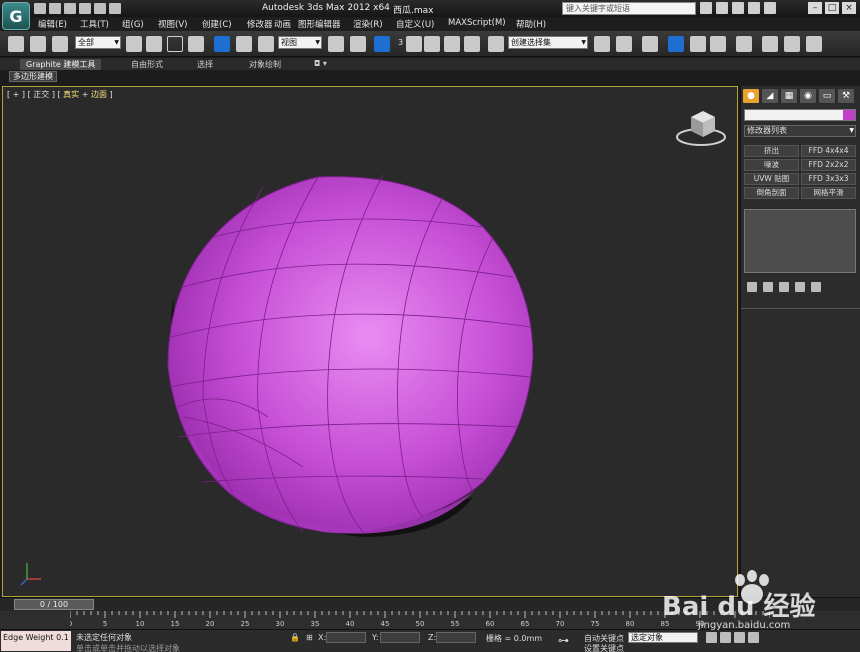 This screenshot has height=652, width=860. Describe the element at coordinates (300, 42) in the screenshot. I see `ref-coord-dropdown: 视图` at that location.